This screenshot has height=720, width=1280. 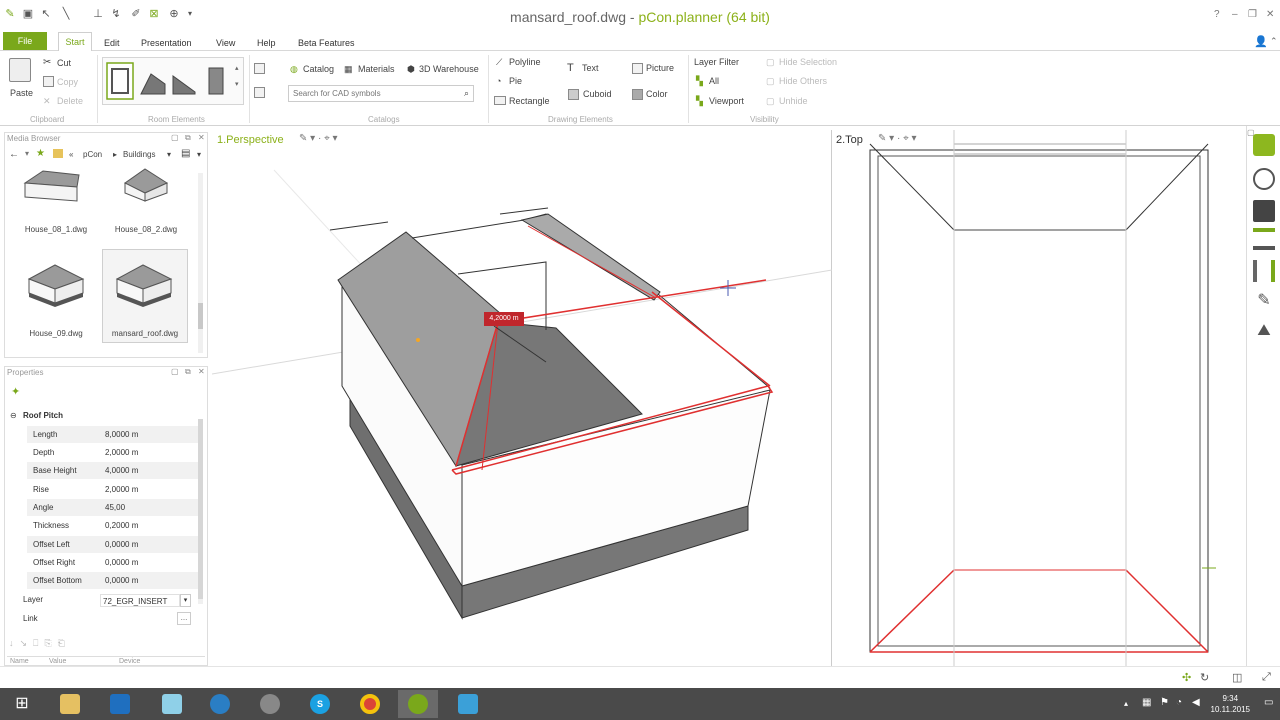 I want to click on property-value: 0,2000 m, so click(x=151, y=527).